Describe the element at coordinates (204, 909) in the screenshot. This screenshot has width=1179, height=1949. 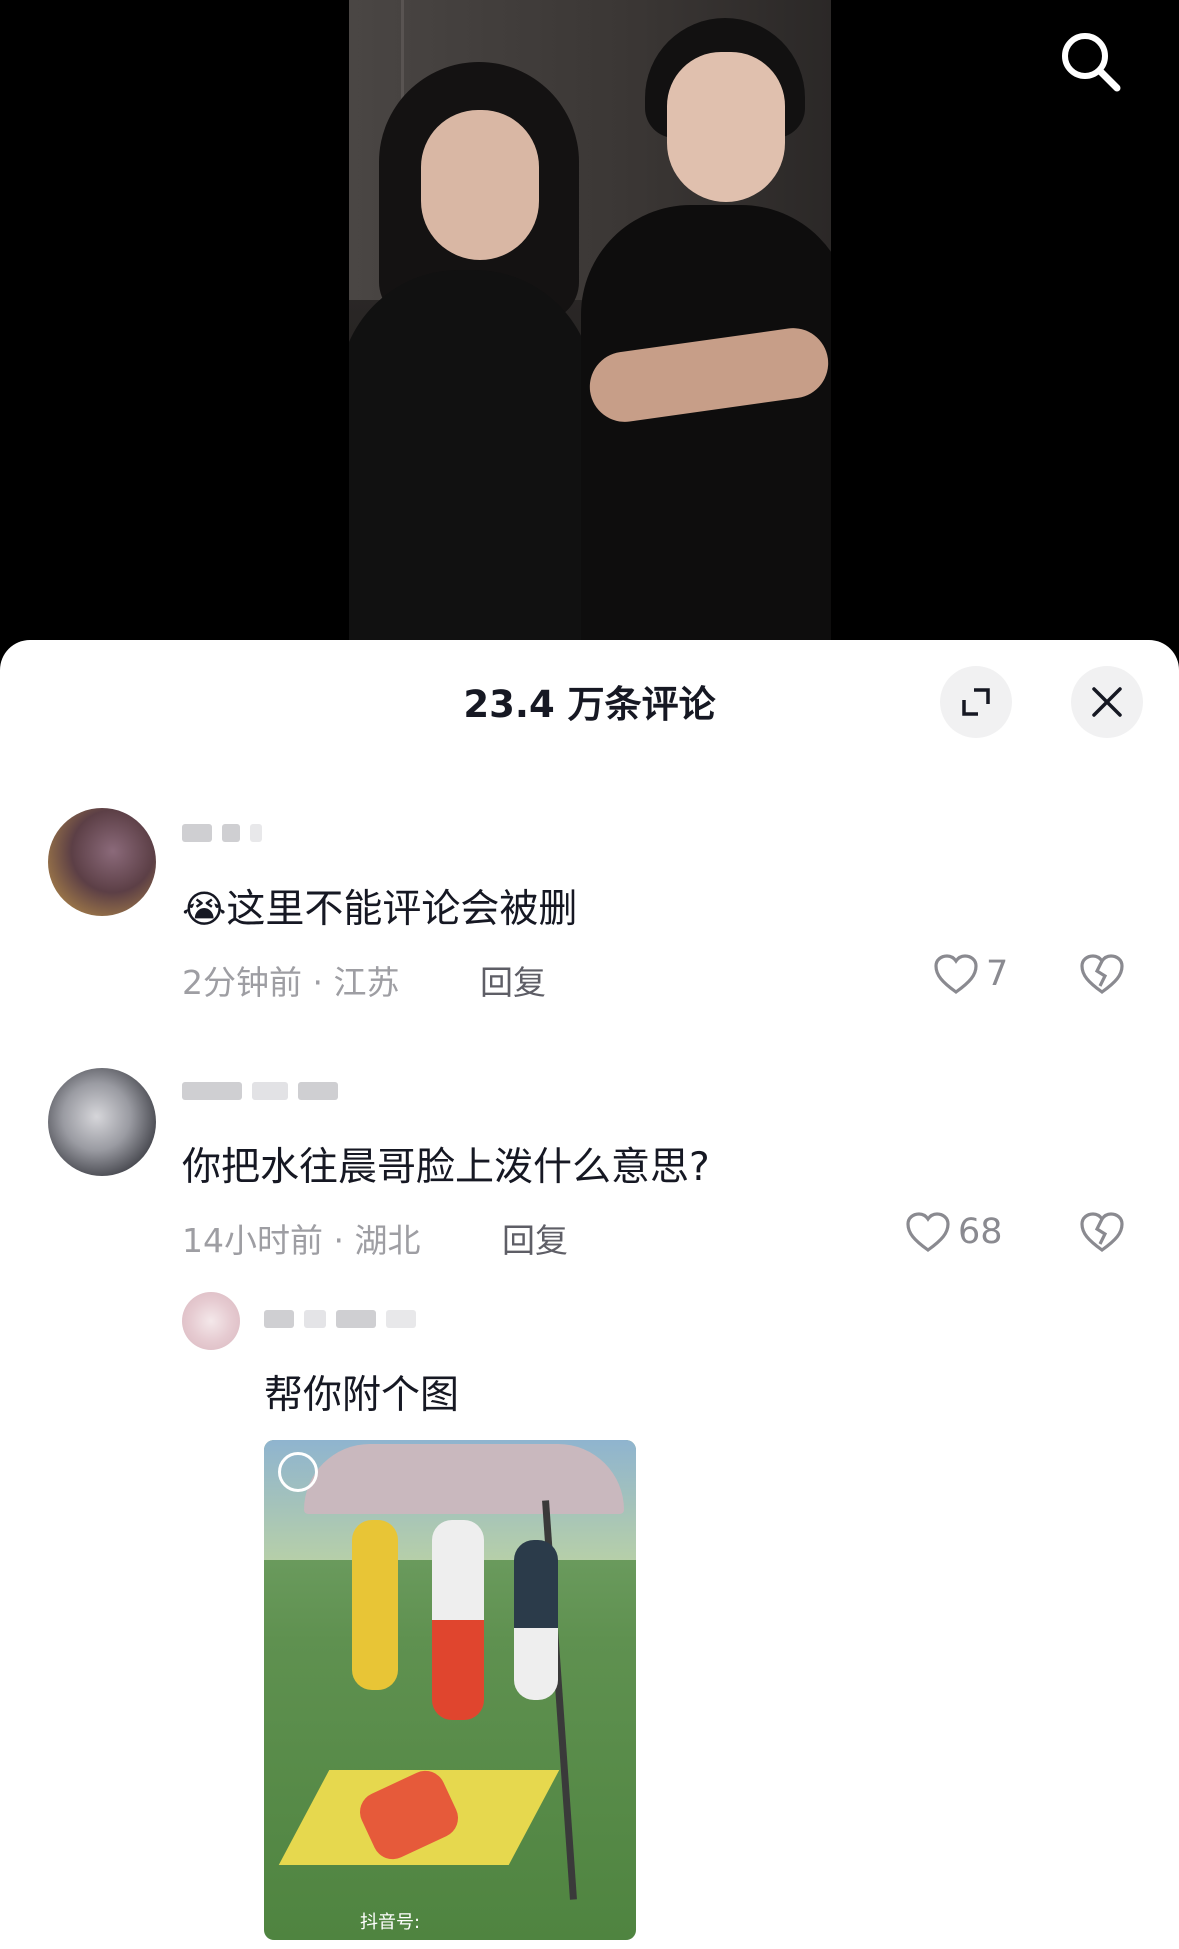
I see `crying-emoji: 😭` at that location.